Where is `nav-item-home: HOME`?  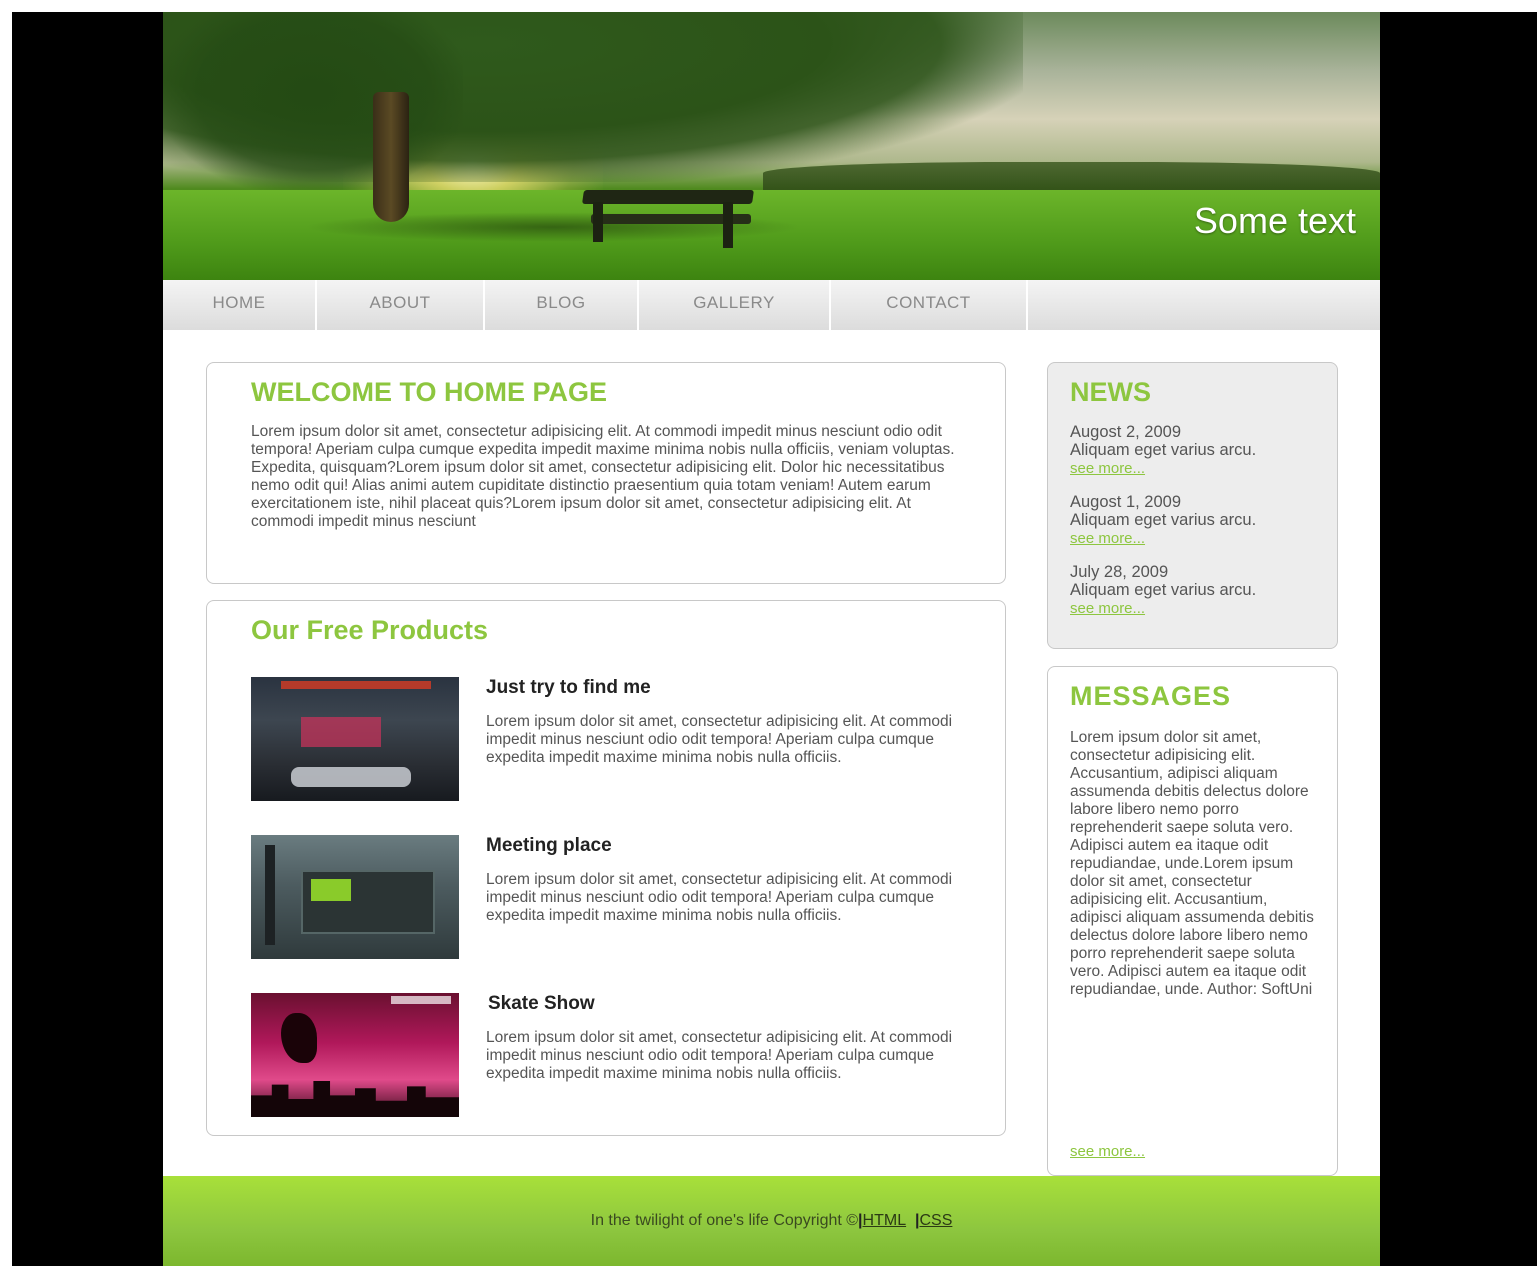 nav-item-home: HOME is located at coordinates (240, 305).